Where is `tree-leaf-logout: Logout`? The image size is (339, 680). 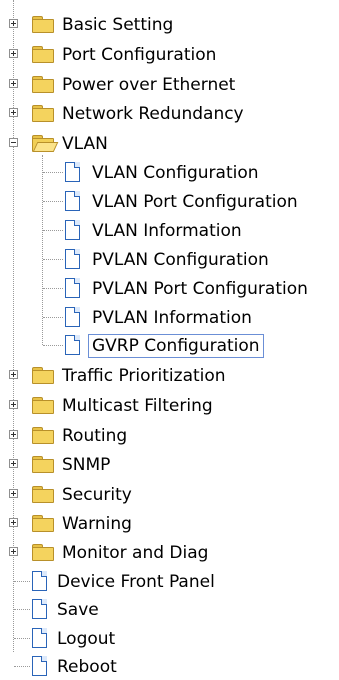 tree-leaf-logout: Logout is located at coordinates (169, 639).